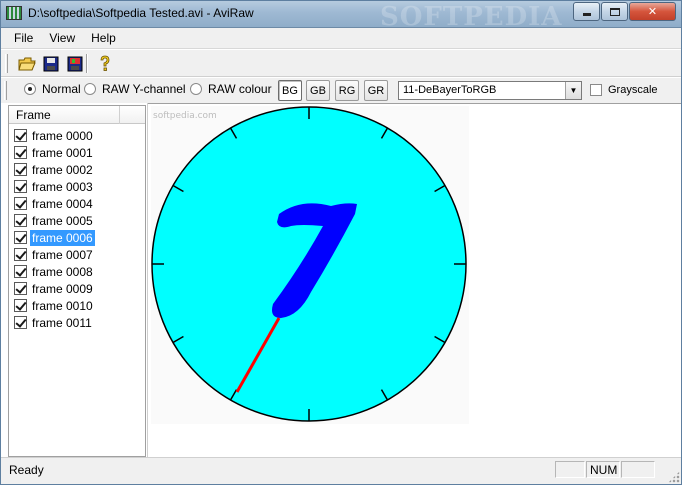  Describe the element at coordinates (62, 38) in the screenshot. I see `menu-view: View` at that location.